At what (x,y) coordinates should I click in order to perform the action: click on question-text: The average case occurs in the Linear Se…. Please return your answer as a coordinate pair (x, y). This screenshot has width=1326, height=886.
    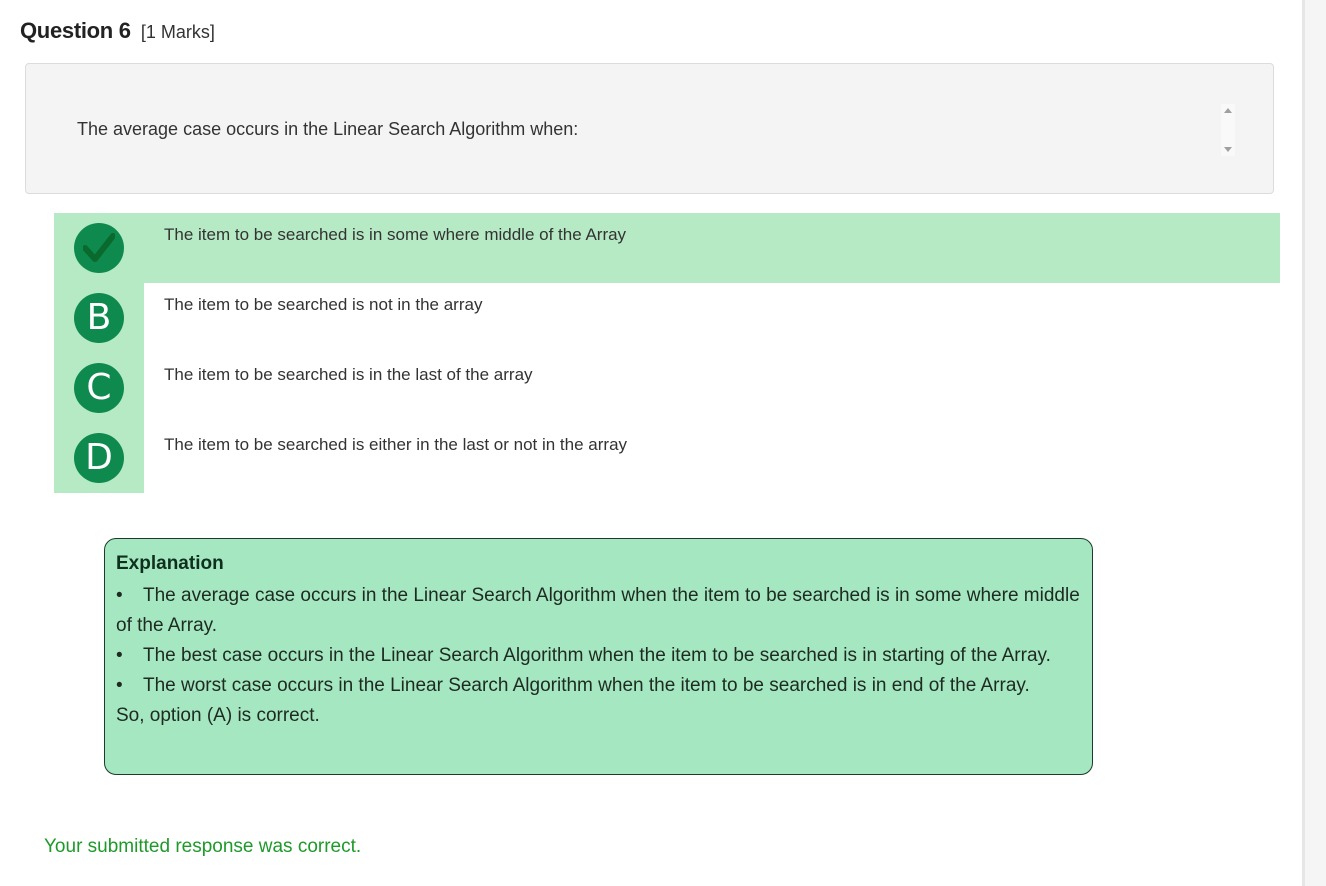
    Looking at the image, I should click on (328, 129).